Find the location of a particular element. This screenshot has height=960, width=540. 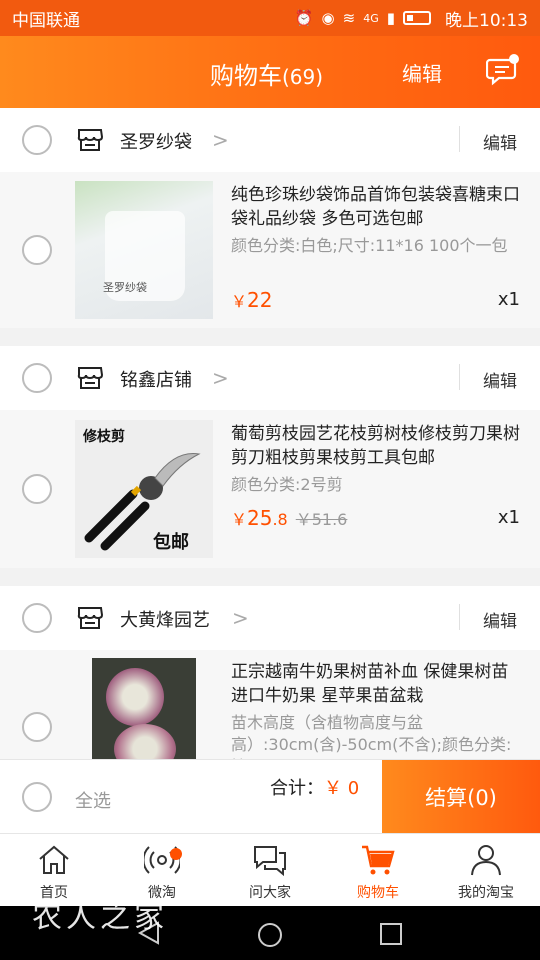

recent-apps-icon is located at coordinates (391, 934).